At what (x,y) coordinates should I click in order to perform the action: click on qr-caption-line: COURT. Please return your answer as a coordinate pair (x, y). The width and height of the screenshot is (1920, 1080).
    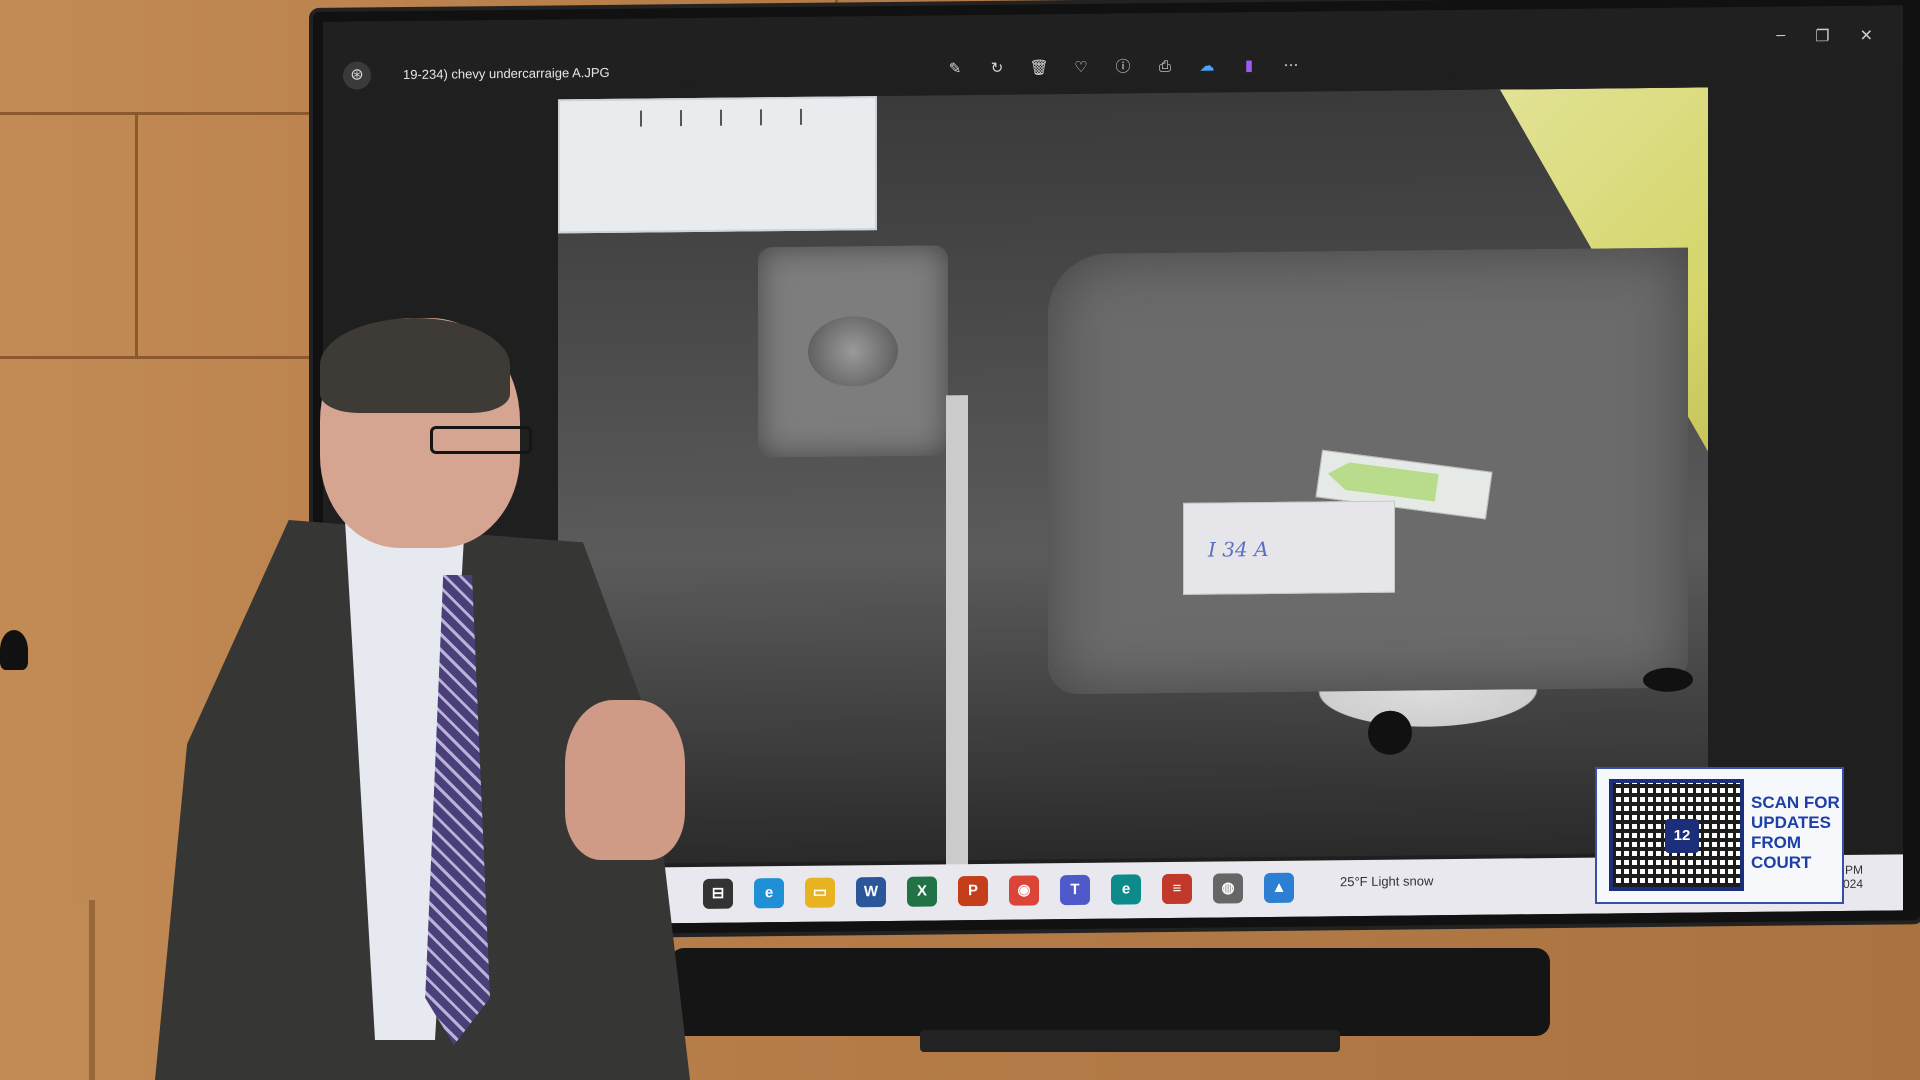
    Looking at the image, I should click on (1781, 862).